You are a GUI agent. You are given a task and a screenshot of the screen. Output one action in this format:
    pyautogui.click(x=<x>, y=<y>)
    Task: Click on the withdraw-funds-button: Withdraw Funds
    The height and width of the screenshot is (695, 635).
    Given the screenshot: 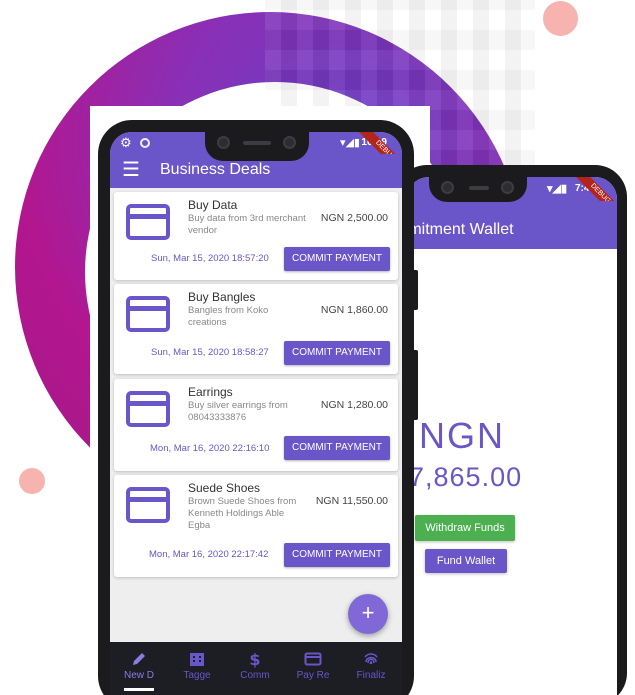 What is the action you would take?
    pyautogui.click(x=465, y=528)
    